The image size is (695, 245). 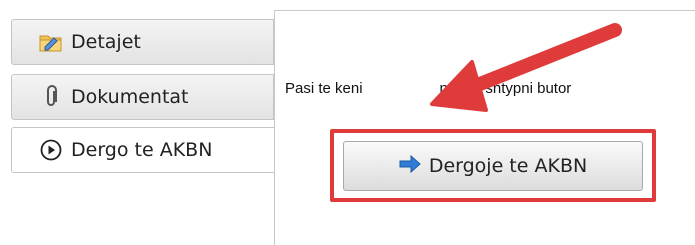 I want to click on tab-label: Dokumentat, so click(x=130, y=97).